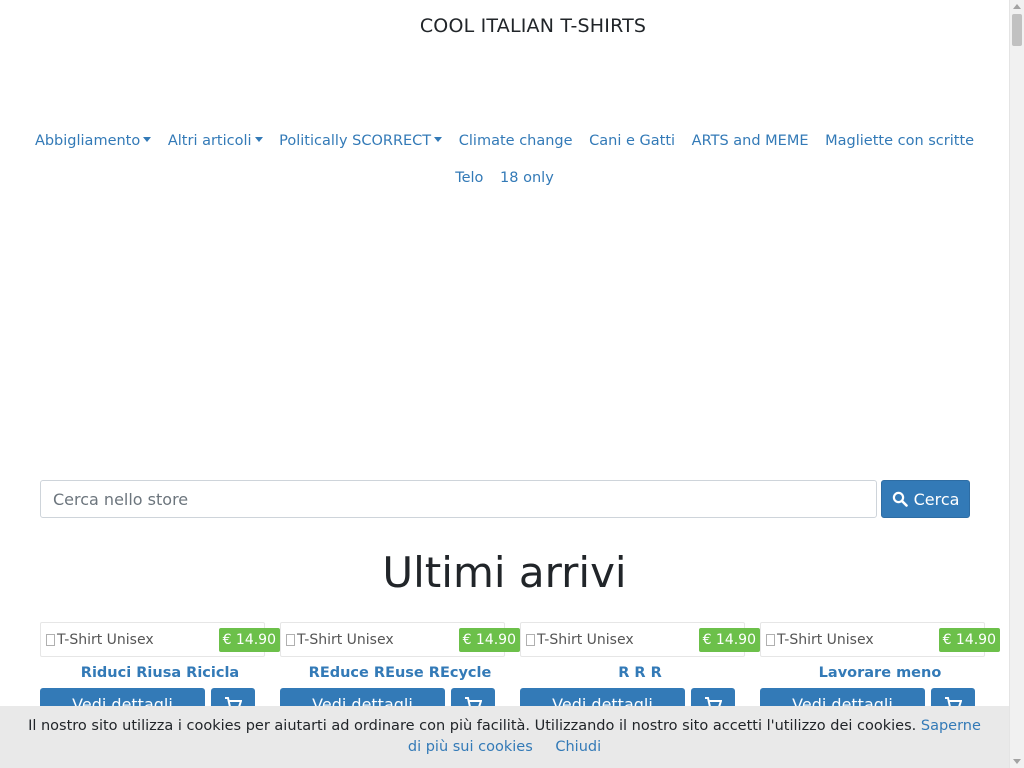 The height and width of the screenshot is (768, 1024). What do you see at coordinates (936, 499) in the screenshot?
I see `search-button-label: Cerca` at bounding box center [936, 499].